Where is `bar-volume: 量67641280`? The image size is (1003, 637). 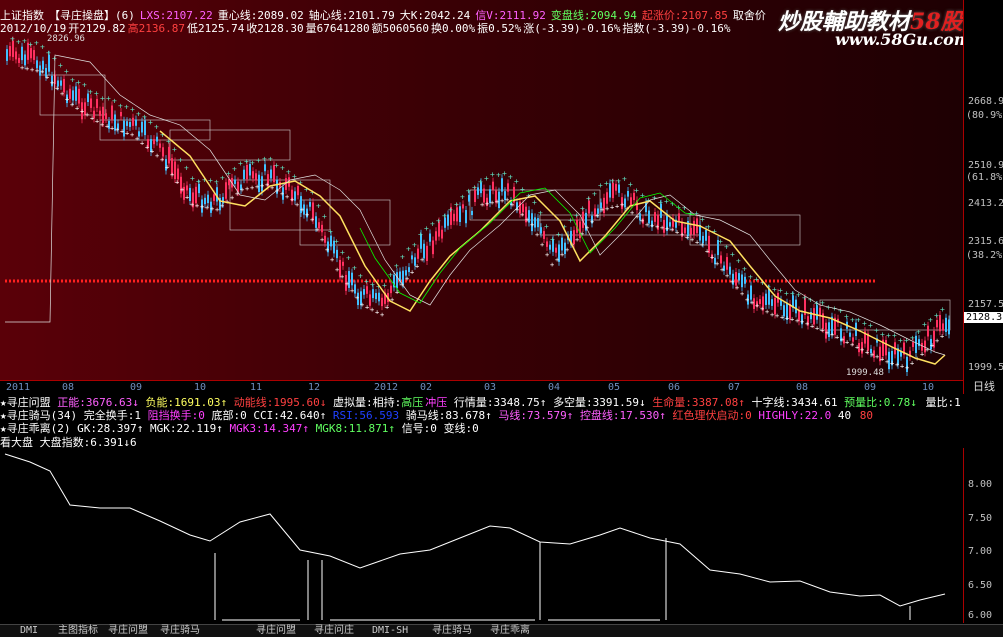 bar-volume: 量67641280 is located at coordinates (337, 28).